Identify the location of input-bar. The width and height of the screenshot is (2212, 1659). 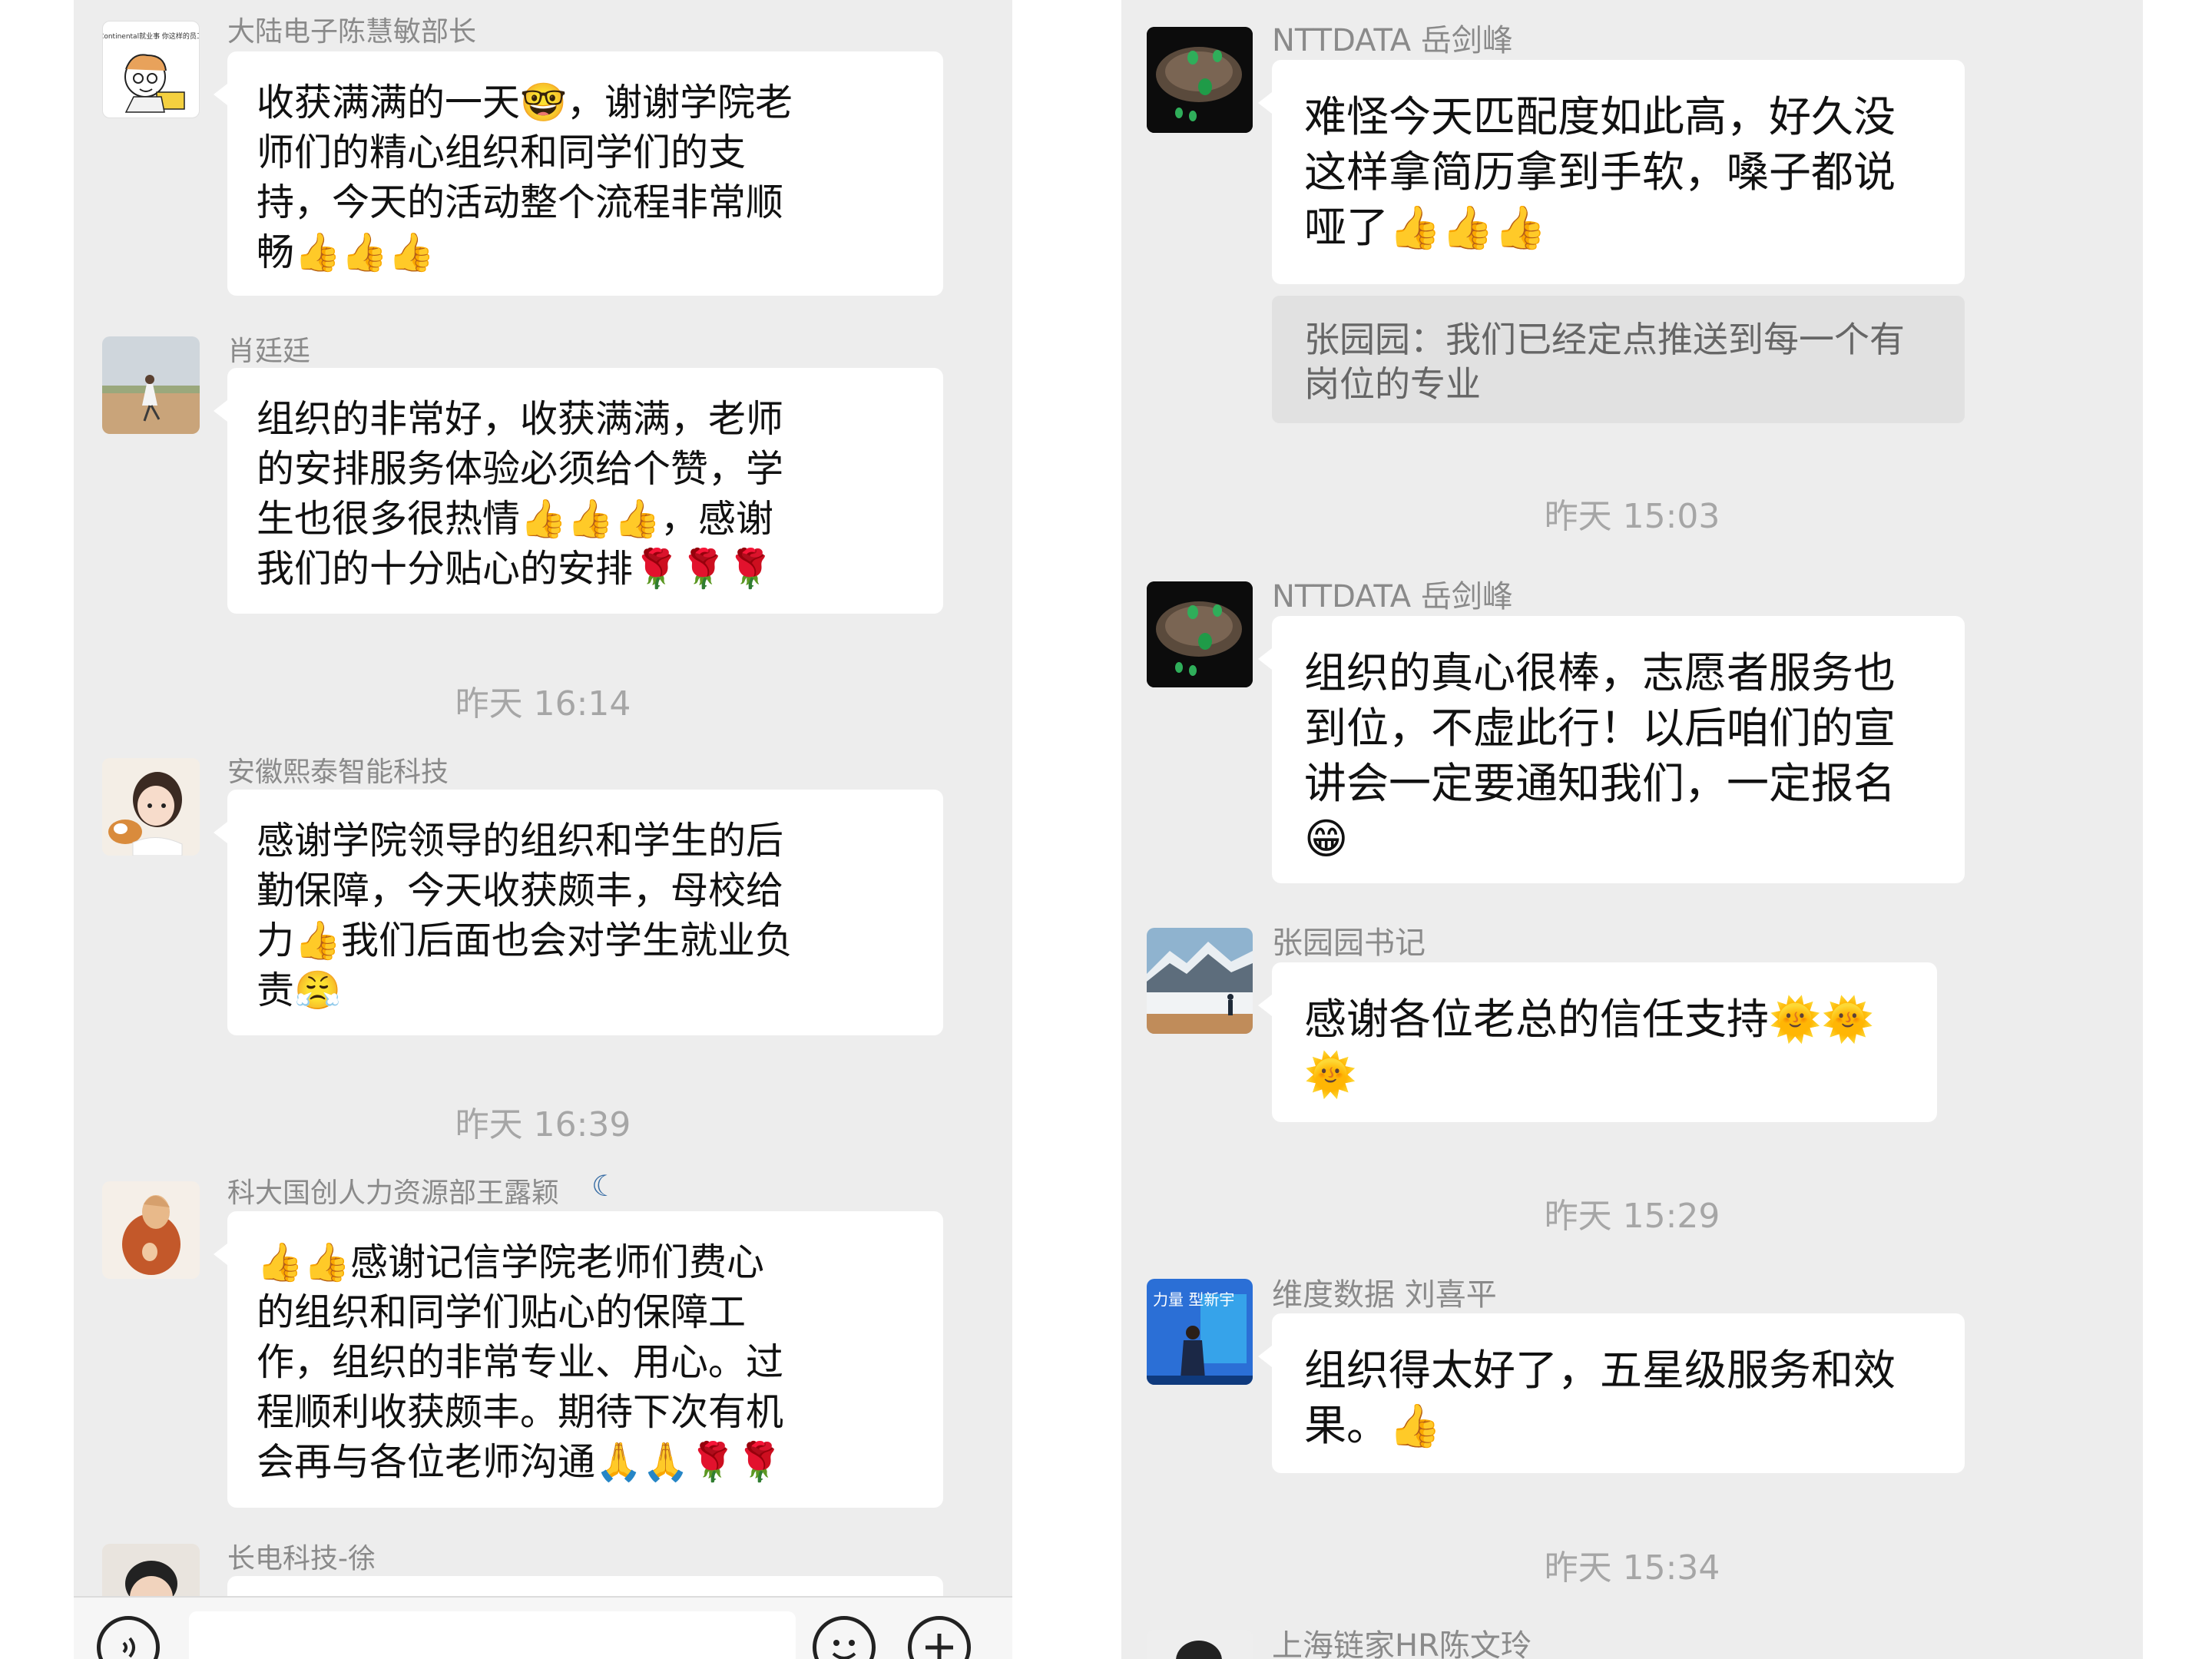
(543, 1628).